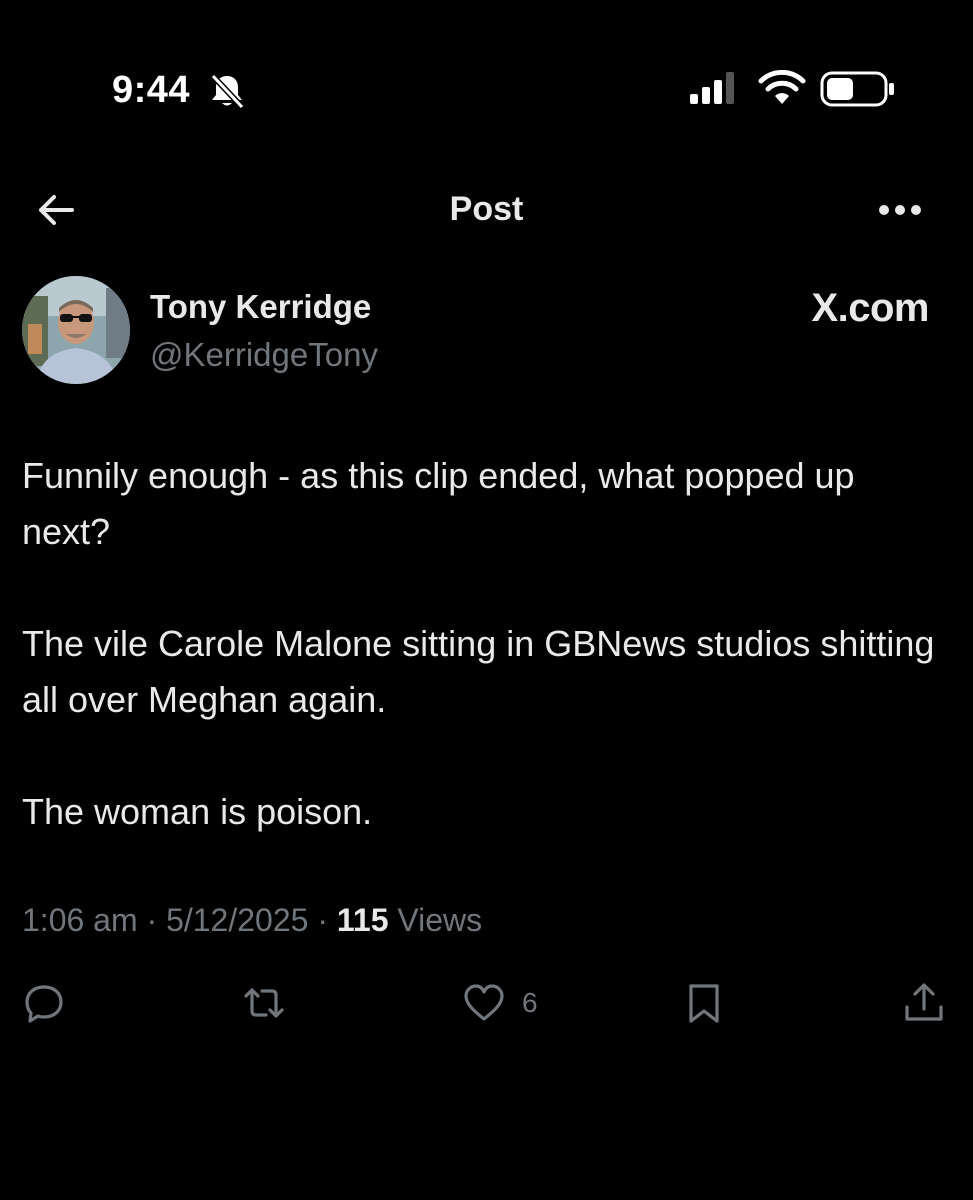 Image resolution: width=973 pixels, height=1200 pixels. I want to click on avatar, so click(76, 330).